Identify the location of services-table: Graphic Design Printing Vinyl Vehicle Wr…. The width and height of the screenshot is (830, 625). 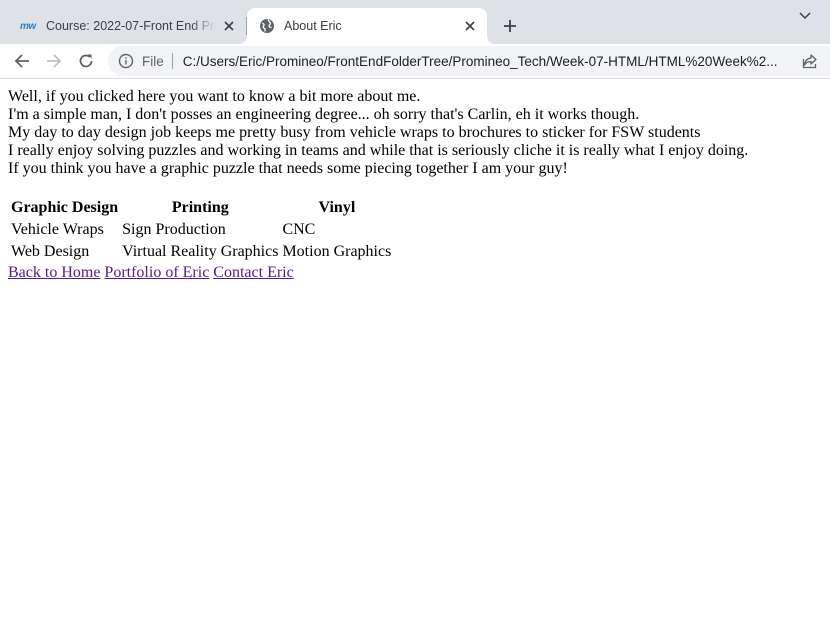
(201, 230).